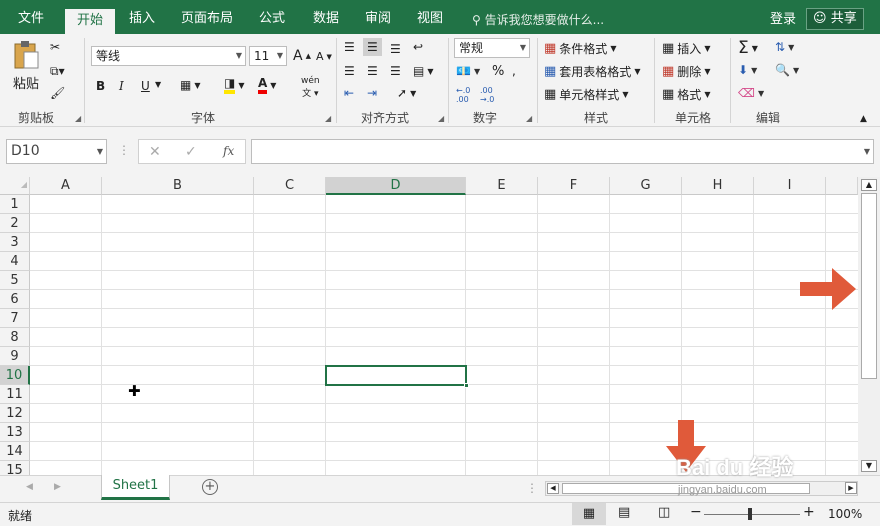 The height and width of the screenshot is (526, 880). Describe the element at coordinates (121, 86) in the screenshot. I see `italic-button: I` at that location.